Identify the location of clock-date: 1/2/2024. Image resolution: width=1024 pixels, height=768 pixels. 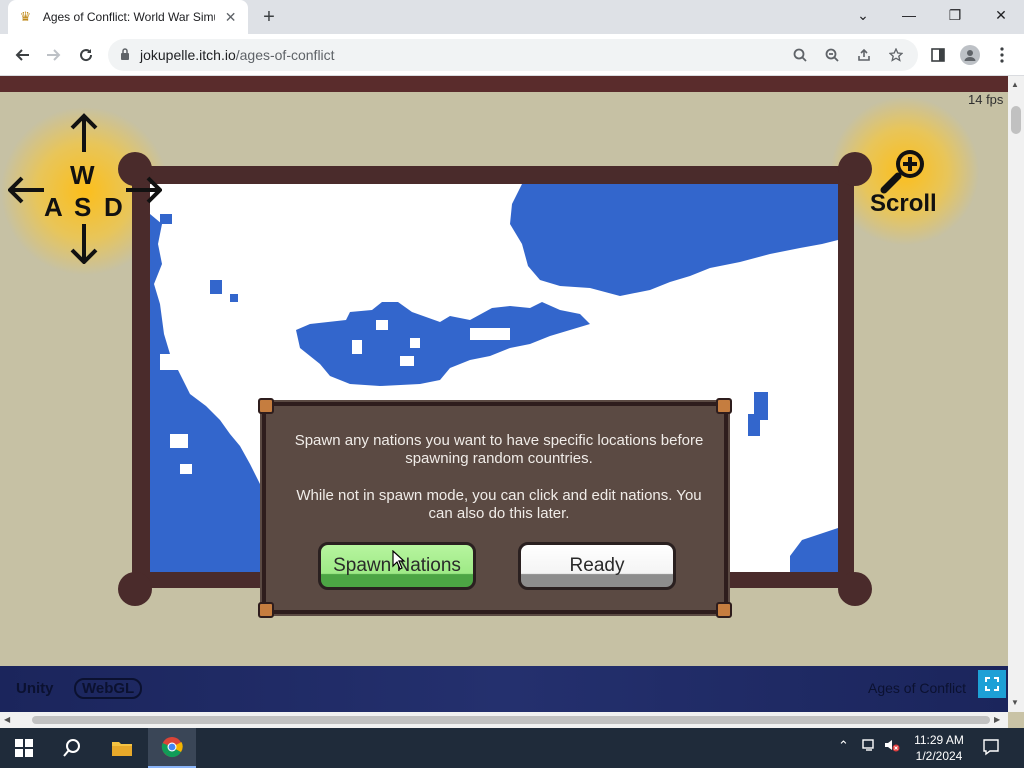
(939, 756).